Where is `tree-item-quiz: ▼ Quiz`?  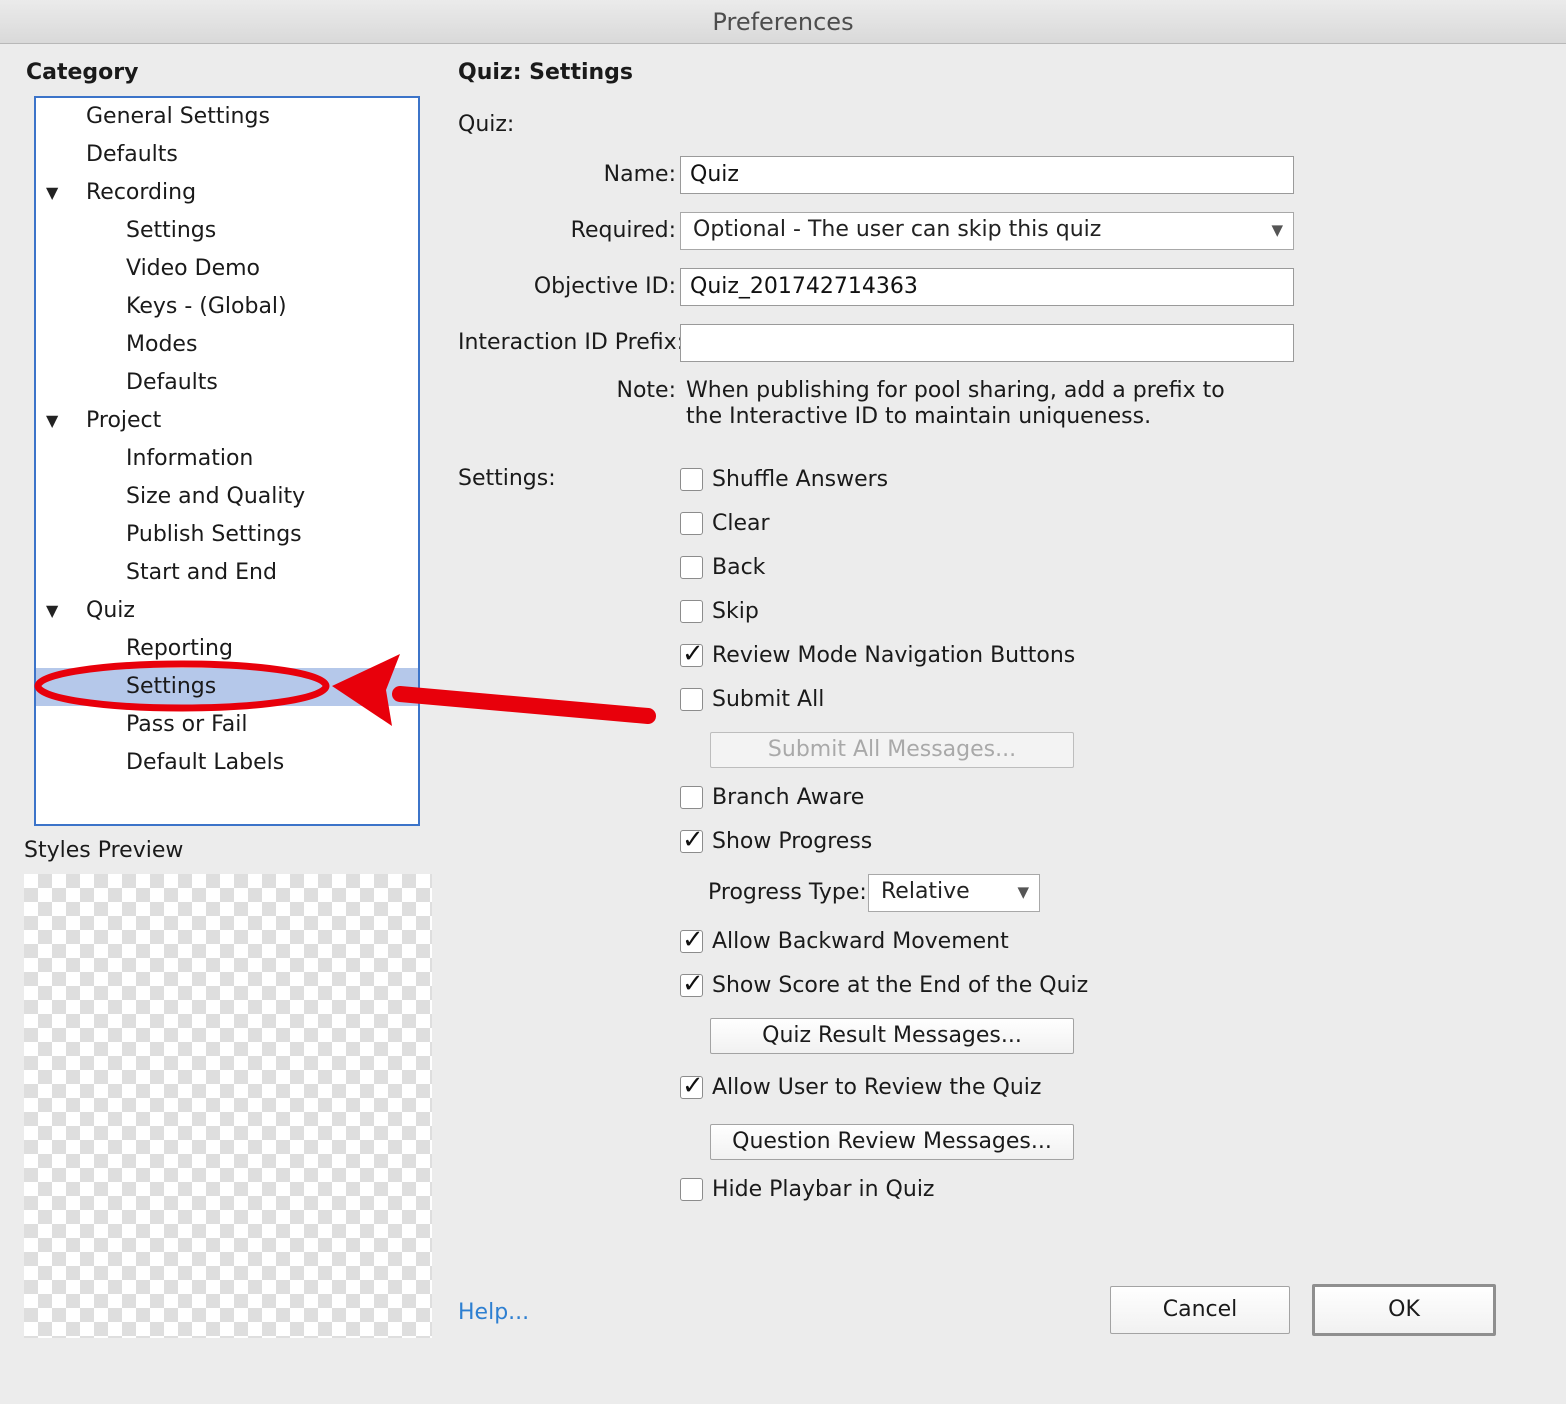
tree-item-quiz: ▼ Quiz is located at coordinates (227, 611).